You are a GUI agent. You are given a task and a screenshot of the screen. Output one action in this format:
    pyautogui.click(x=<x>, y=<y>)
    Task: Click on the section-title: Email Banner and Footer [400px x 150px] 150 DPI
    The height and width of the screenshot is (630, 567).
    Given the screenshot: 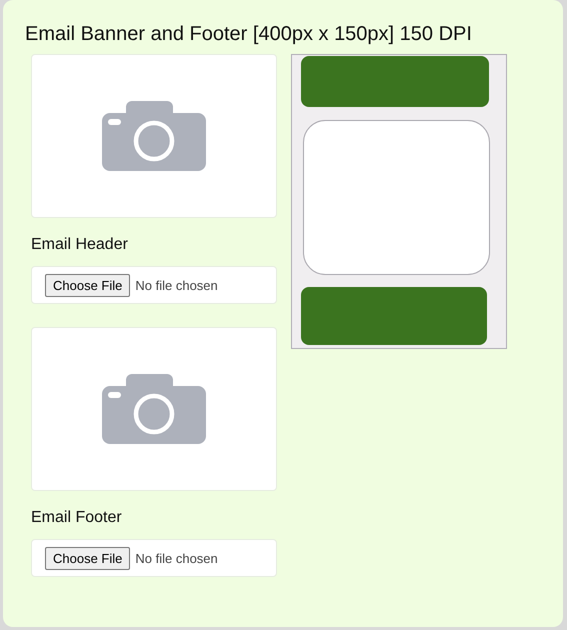 What is the action you would take?
    pyautogui.click(x=249, y=34)
    